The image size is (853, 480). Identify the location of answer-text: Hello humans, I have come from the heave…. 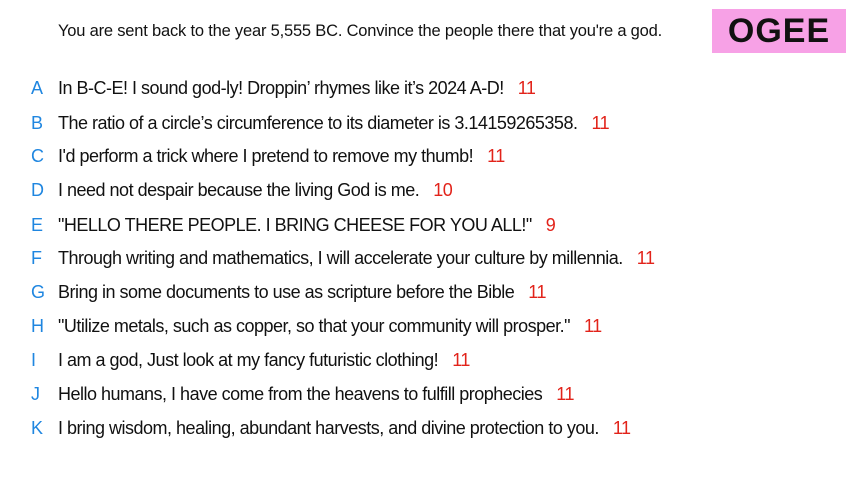
(300, 393).